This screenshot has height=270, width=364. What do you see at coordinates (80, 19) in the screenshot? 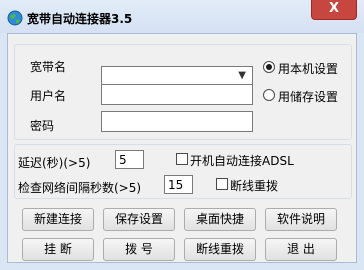
I see `window-title: 宽带自动连接器3.5` at bounding box center [80, 19].